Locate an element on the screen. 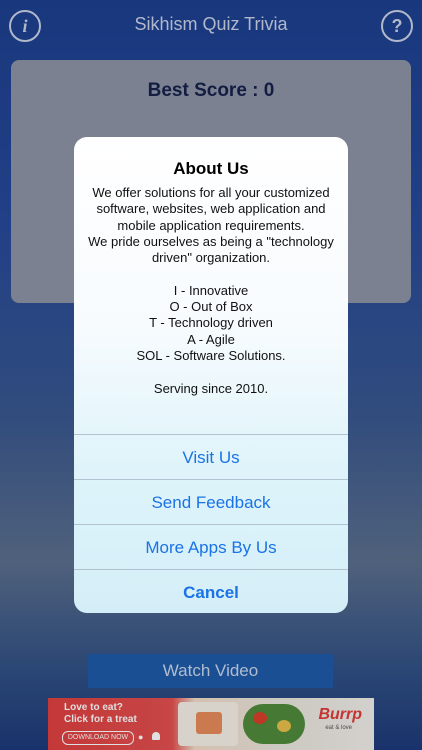 This screenshot has height=750, width=422. visit-us-button: Visit Us is located at coordinates (211, 456).